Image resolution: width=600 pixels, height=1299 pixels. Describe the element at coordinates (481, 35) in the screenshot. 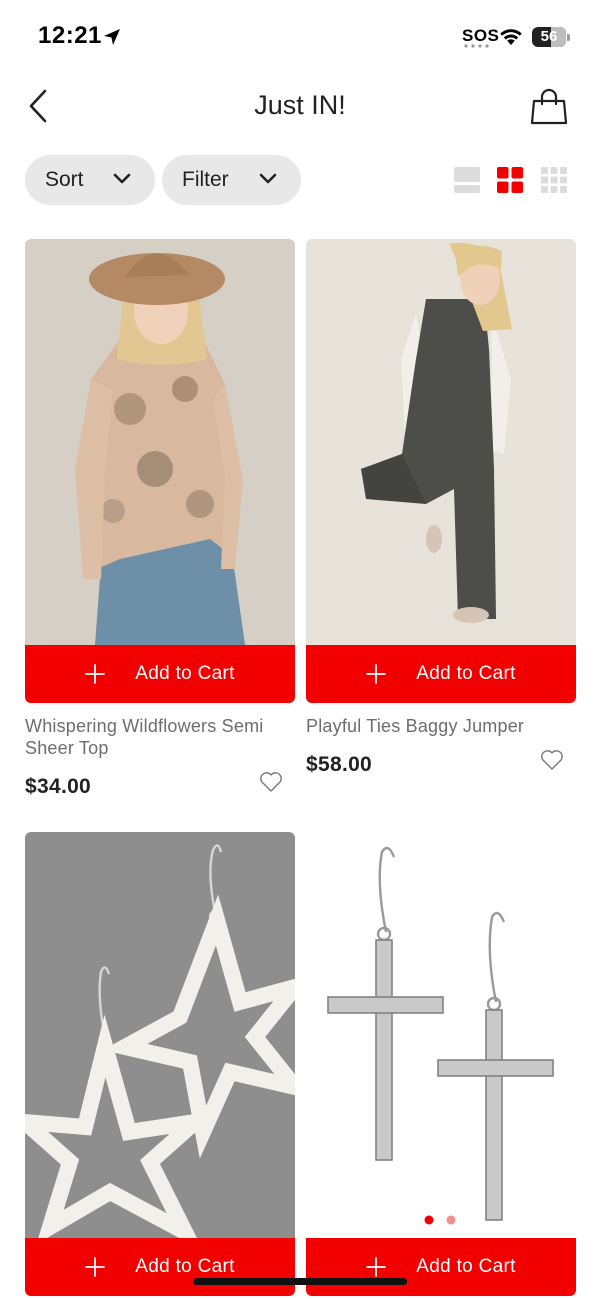

I see `sos-indicator: SOS` at that location.